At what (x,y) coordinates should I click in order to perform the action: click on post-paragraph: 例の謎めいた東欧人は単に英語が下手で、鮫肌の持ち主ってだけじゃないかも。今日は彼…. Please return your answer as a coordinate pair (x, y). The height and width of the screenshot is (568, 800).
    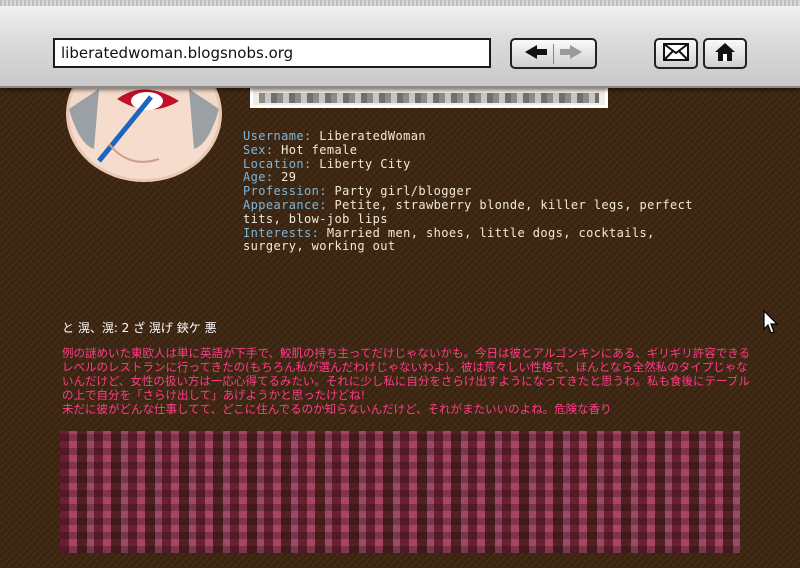
    Looking at the image, I should click on (406, 374).